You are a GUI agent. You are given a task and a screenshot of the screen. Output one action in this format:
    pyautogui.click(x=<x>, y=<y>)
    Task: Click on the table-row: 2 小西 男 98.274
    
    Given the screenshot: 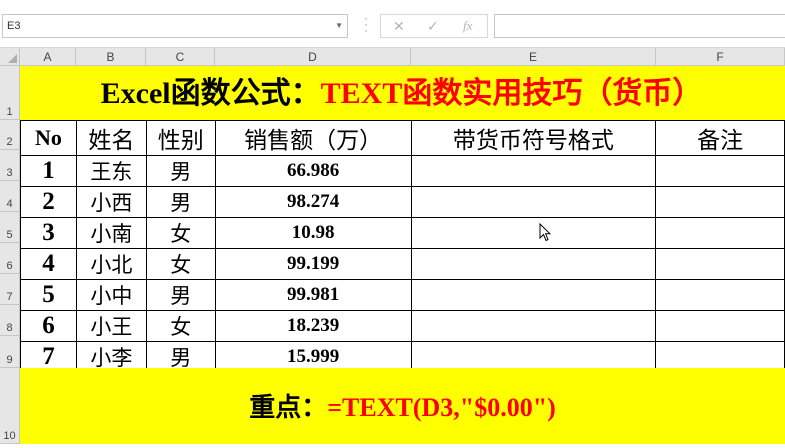 What is the action you would take?
    pyautogui.click(x=402, y=202)
    